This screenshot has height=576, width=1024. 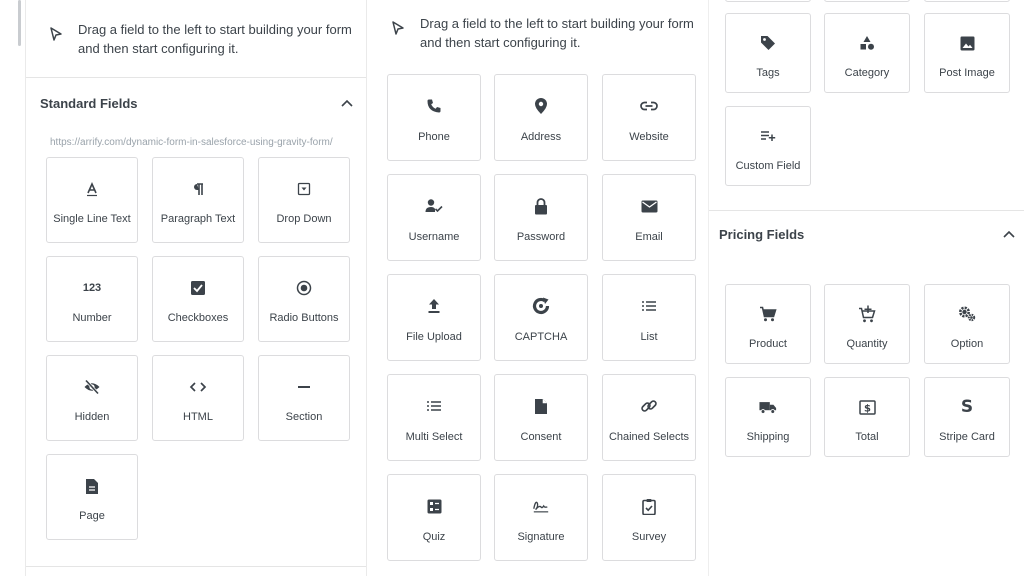 What do you see at coordinates (649, 106) in the screenshot?
I see `link-icon` at bounding box center [649, 106].